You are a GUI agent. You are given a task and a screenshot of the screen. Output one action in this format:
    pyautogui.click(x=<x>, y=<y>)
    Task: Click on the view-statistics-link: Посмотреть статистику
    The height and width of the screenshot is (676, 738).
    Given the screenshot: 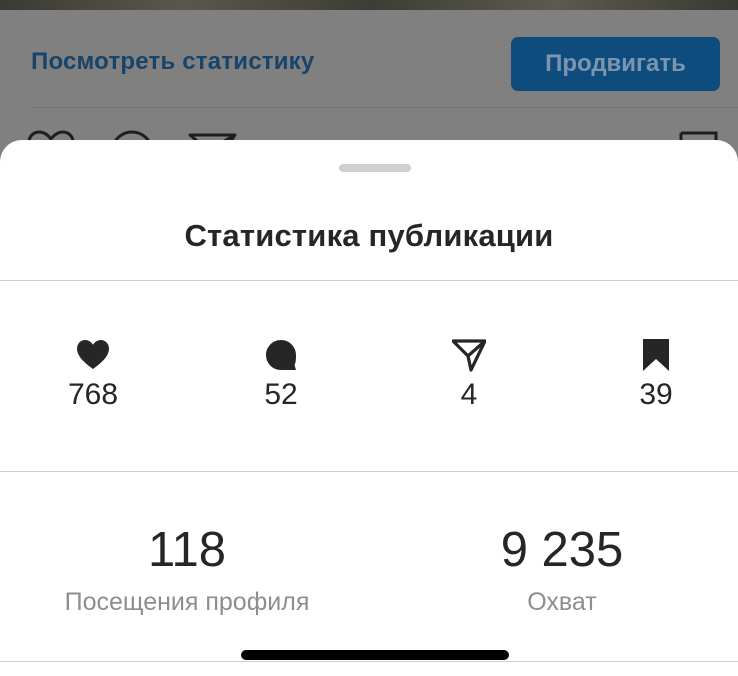 What is the action you would take?
    pyautogui.click(x=172, y=62)
    